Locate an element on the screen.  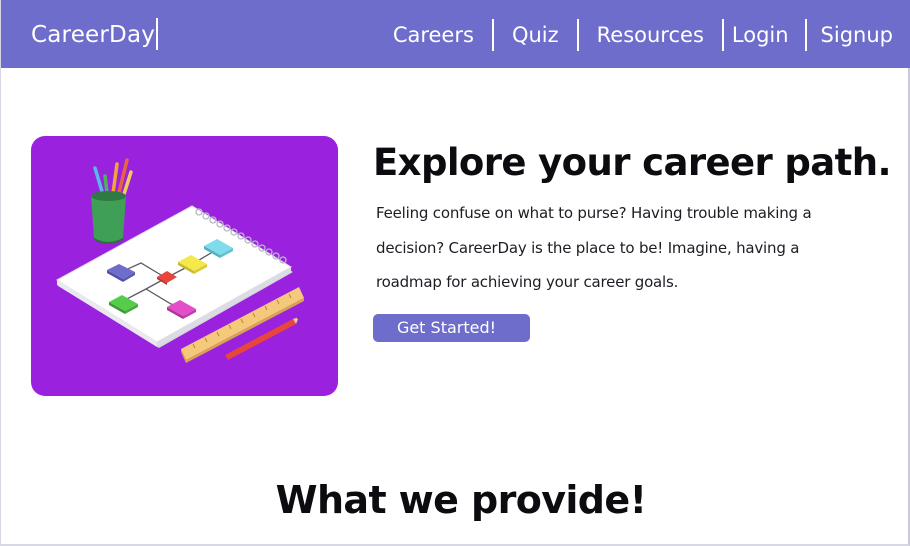
nav-links: Careers Quiz Resources Login Signup is located at coordinates (634, 35).